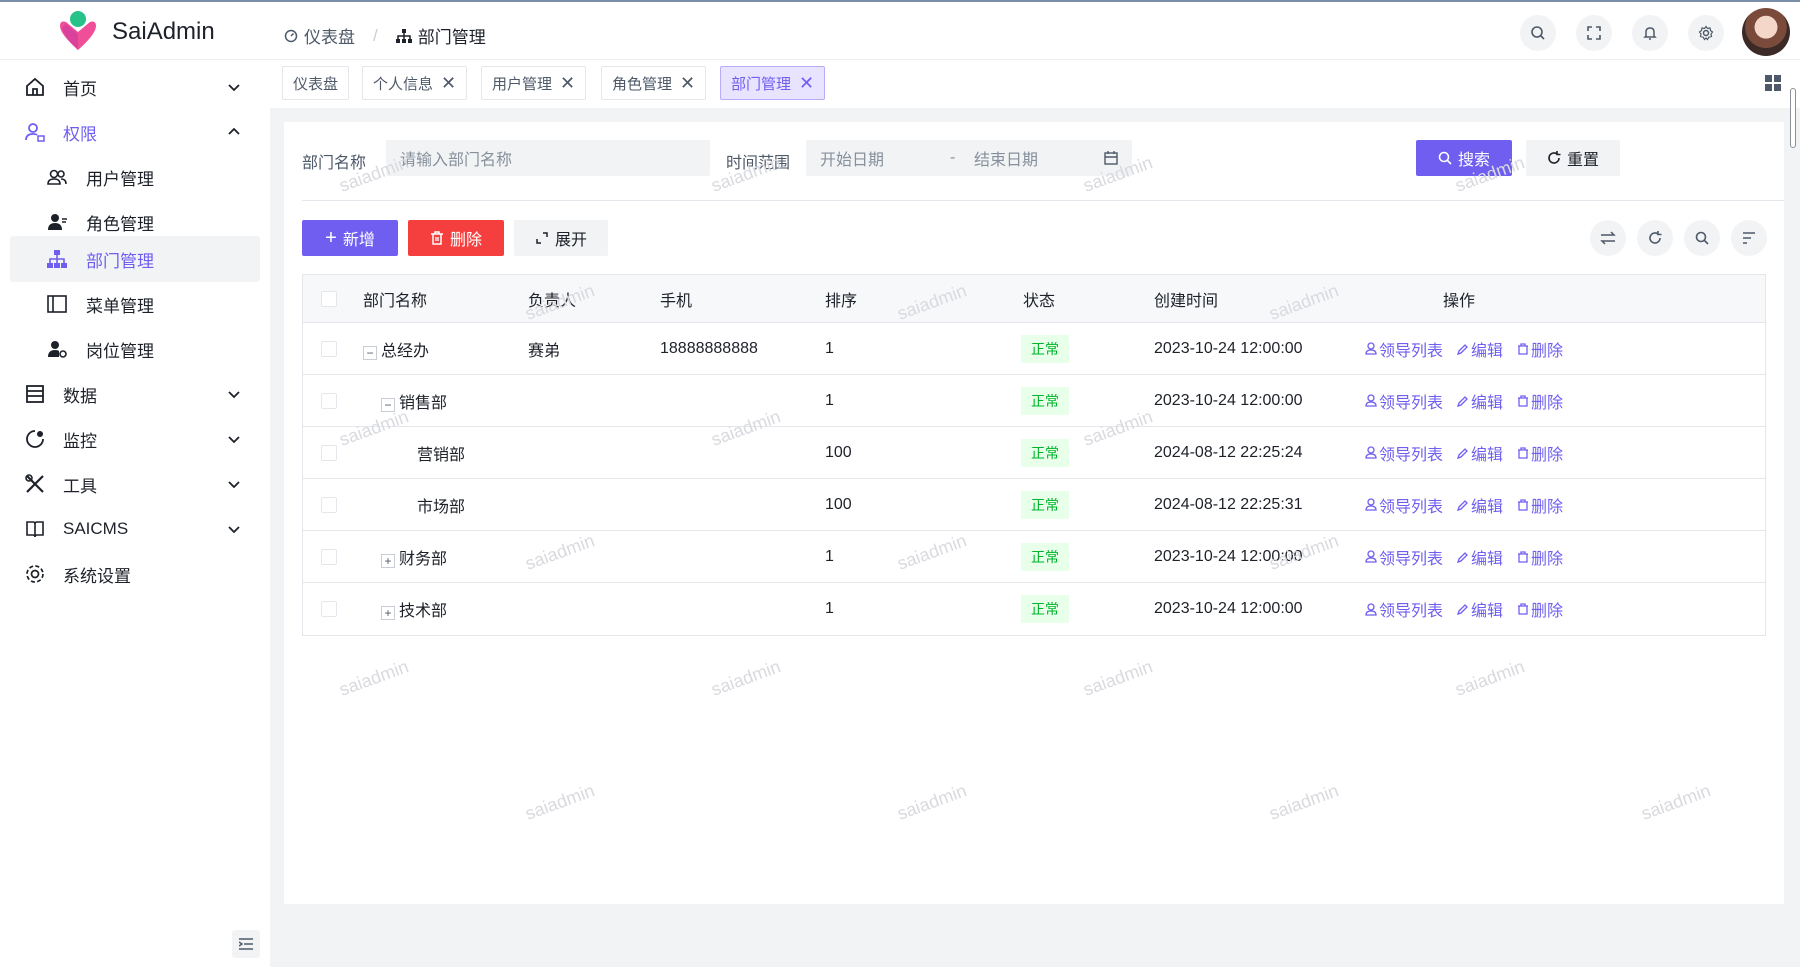 The image size is (1800, 967). What do you see at coordinates (135, 484) in the screenshot?
I see `sidebar-item-tools: 工具` at bounding box center [135, 484].